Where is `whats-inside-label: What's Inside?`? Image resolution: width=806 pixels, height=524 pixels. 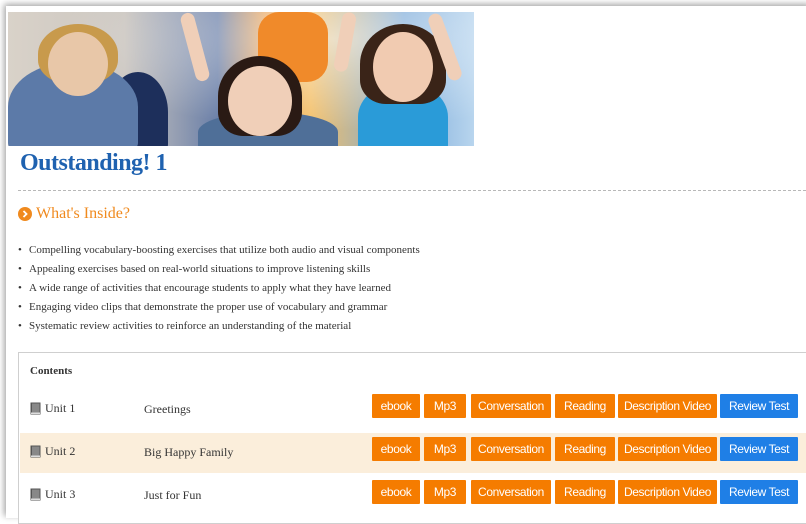
whats-inside-label: What's Inside? is located at coordinates (83, 213).